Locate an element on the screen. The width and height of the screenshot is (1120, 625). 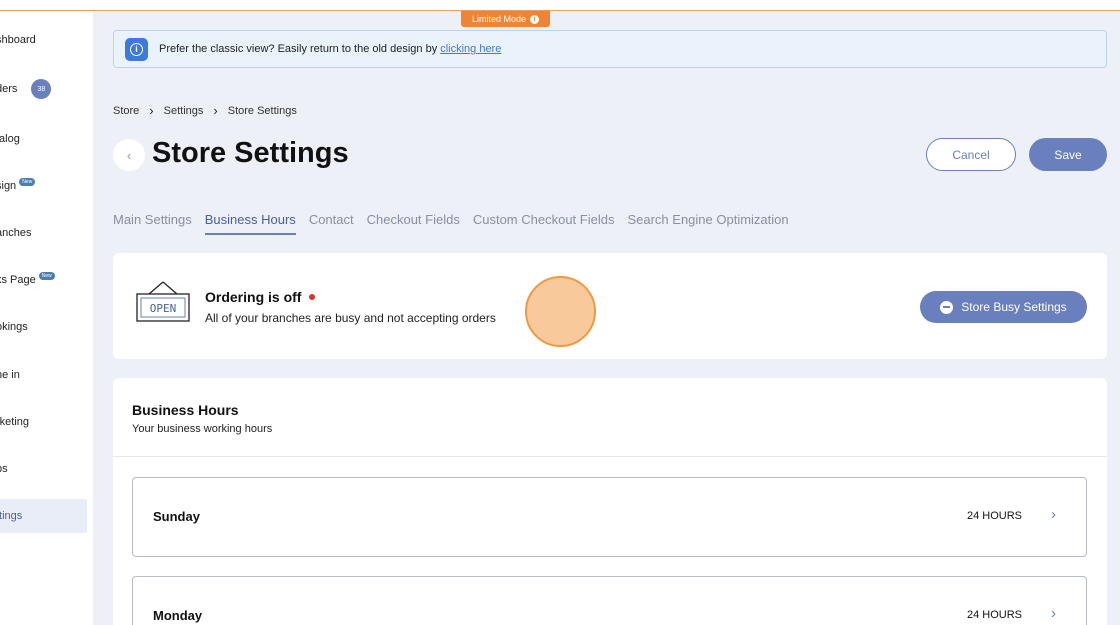
store-busy-label: Store Busy Settings is located at coordinates (1014, 307).